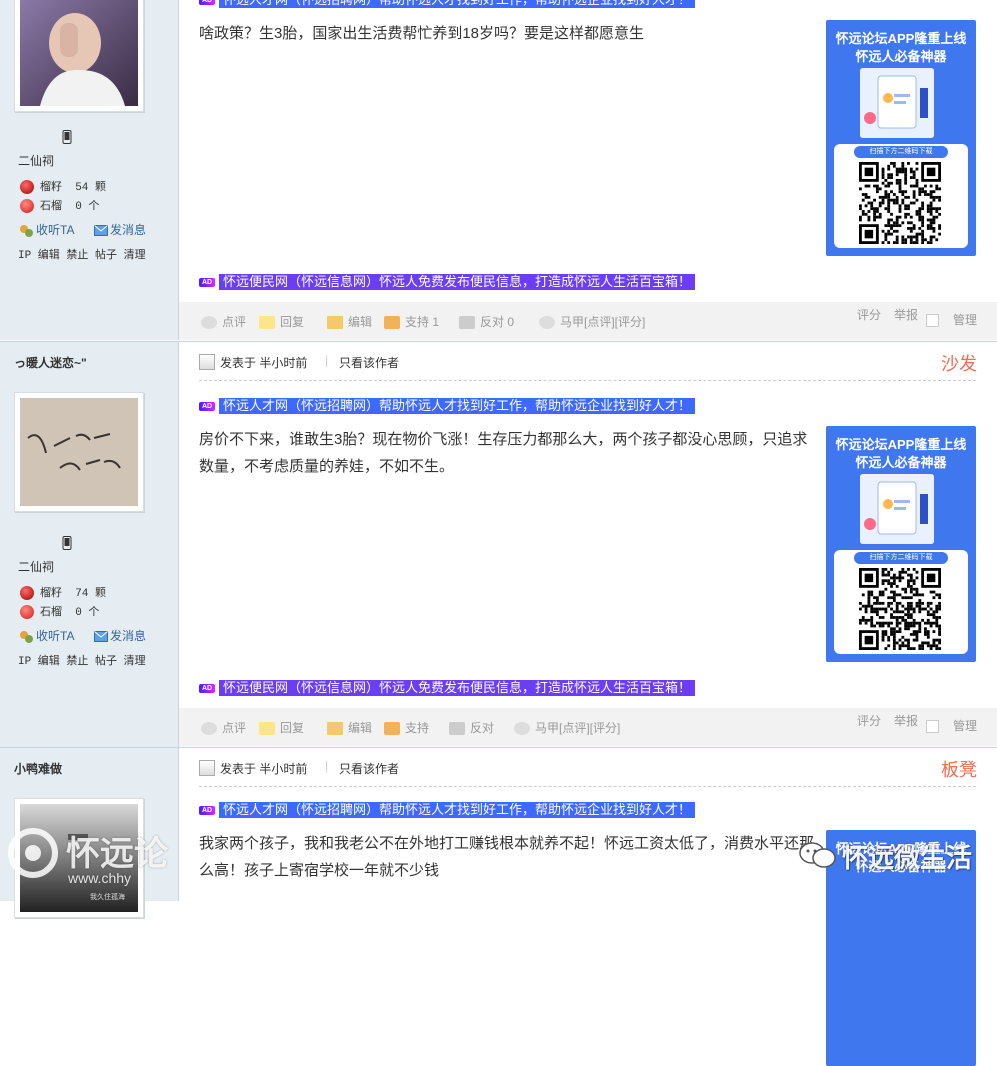 The image size is (997, 1066). Describe the element at coordinates (98, 860) in the screenshot. I see `site-watermark: 怀远论 www.chhy` at that location.